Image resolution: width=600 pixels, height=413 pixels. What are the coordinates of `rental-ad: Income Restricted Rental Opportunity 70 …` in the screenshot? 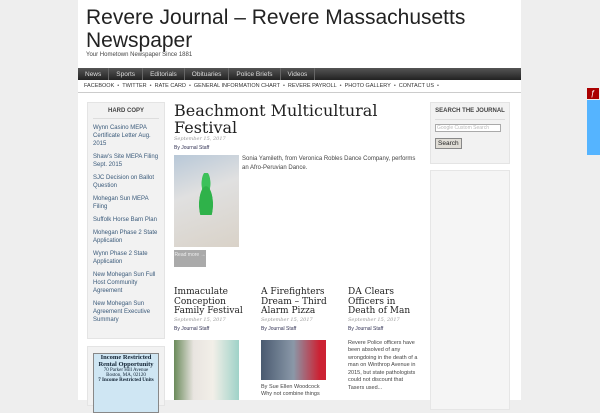 It's located at (126, 383).